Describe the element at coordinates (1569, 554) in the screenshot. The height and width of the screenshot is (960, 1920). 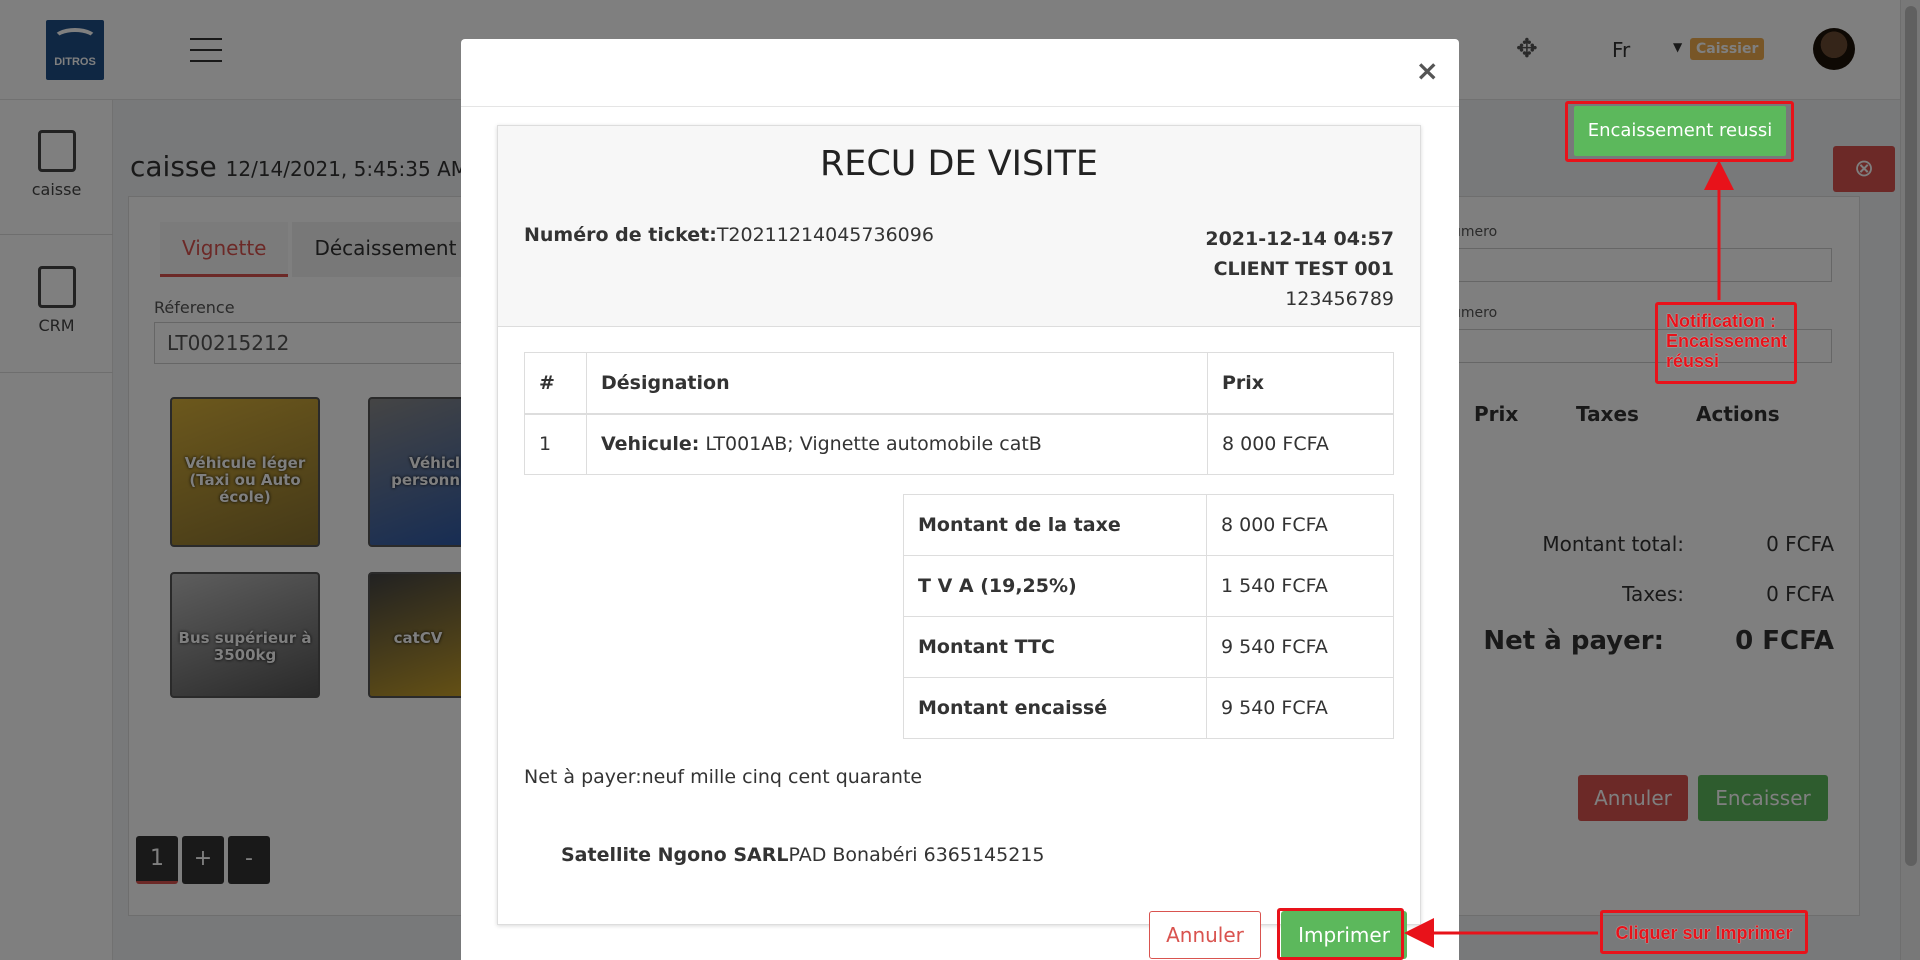
I see `annotation-arrows` at that location.